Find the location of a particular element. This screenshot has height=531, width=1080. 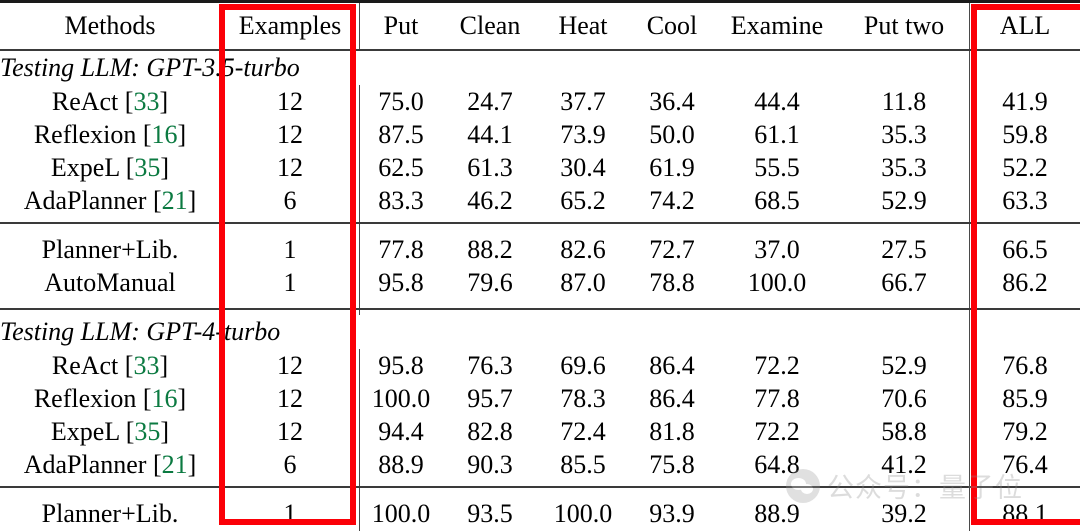

table-row: AutoManual 1 95.8 79.6 87.0 78.8 100.0 66.7 86.2 is located at coordinates (540, 282).